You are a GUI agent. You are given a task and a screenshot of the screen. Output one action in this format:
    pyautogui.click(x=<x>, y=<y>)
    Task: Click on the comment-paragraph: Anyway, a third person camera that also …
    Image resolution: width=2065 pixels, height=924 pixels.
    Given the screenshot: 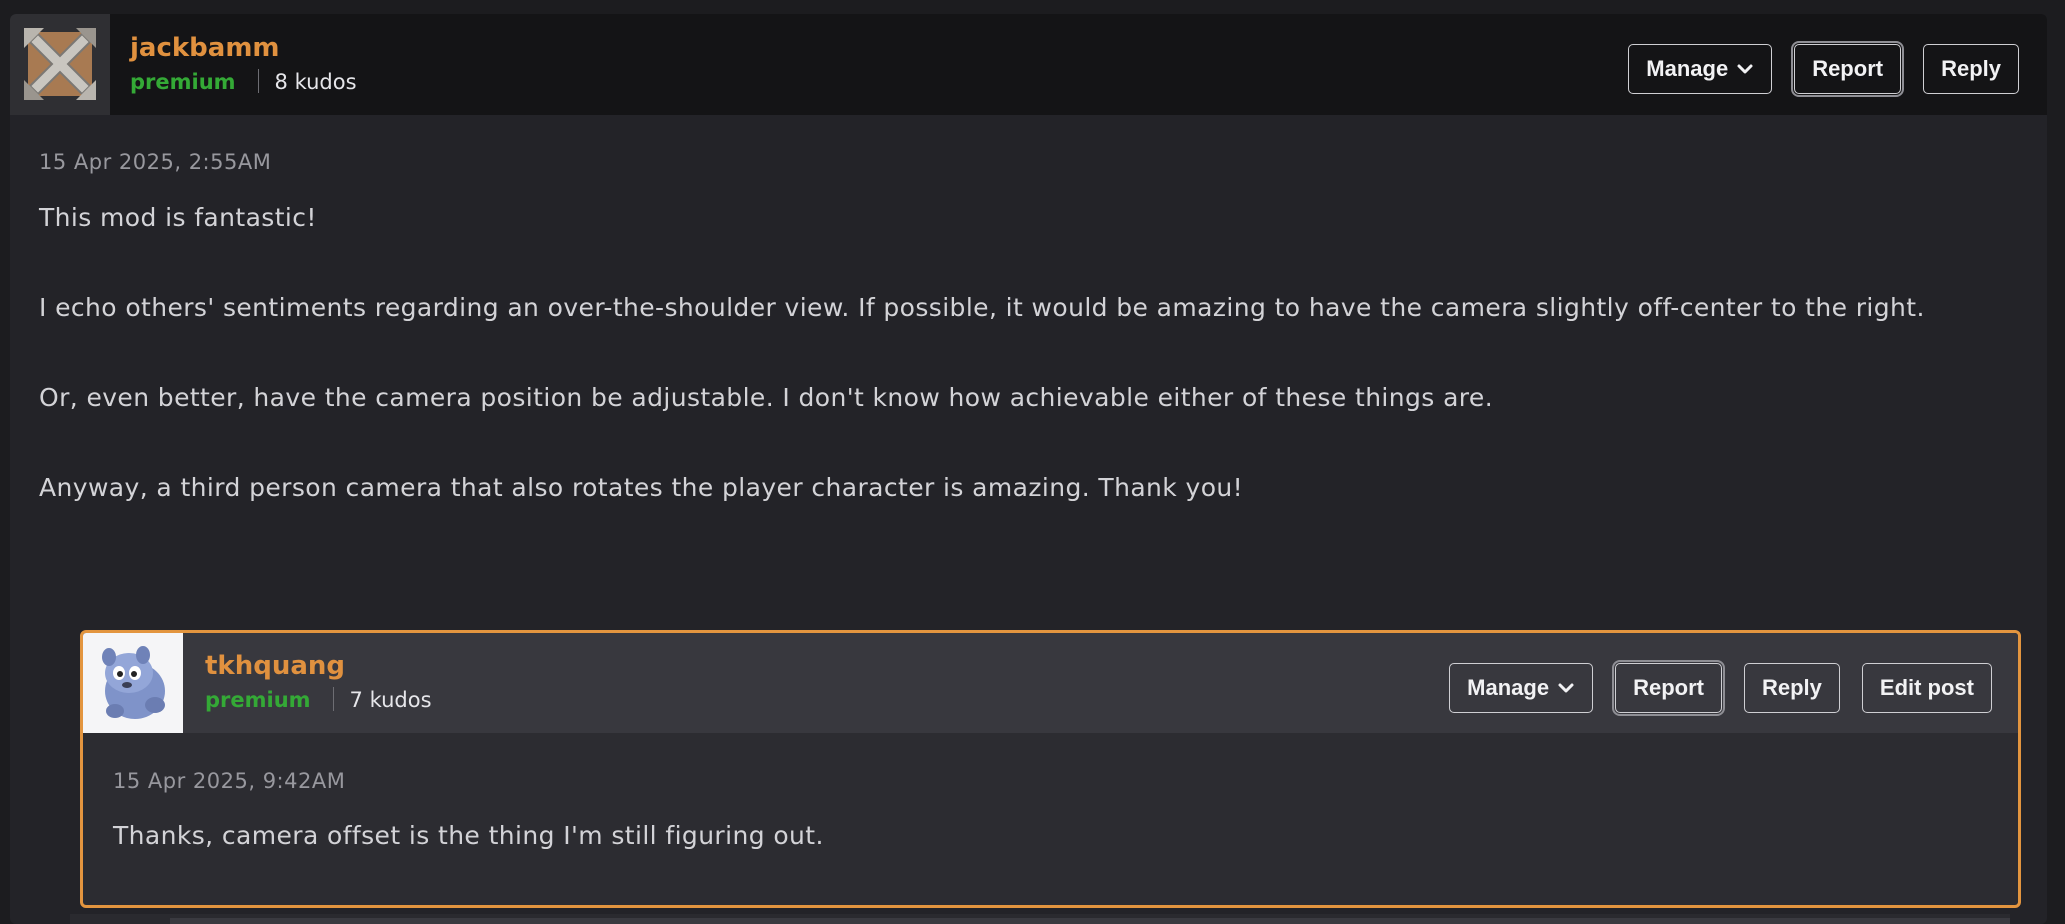 What is the action you would take?
    pyautogui.click(x=641, y=487)
    